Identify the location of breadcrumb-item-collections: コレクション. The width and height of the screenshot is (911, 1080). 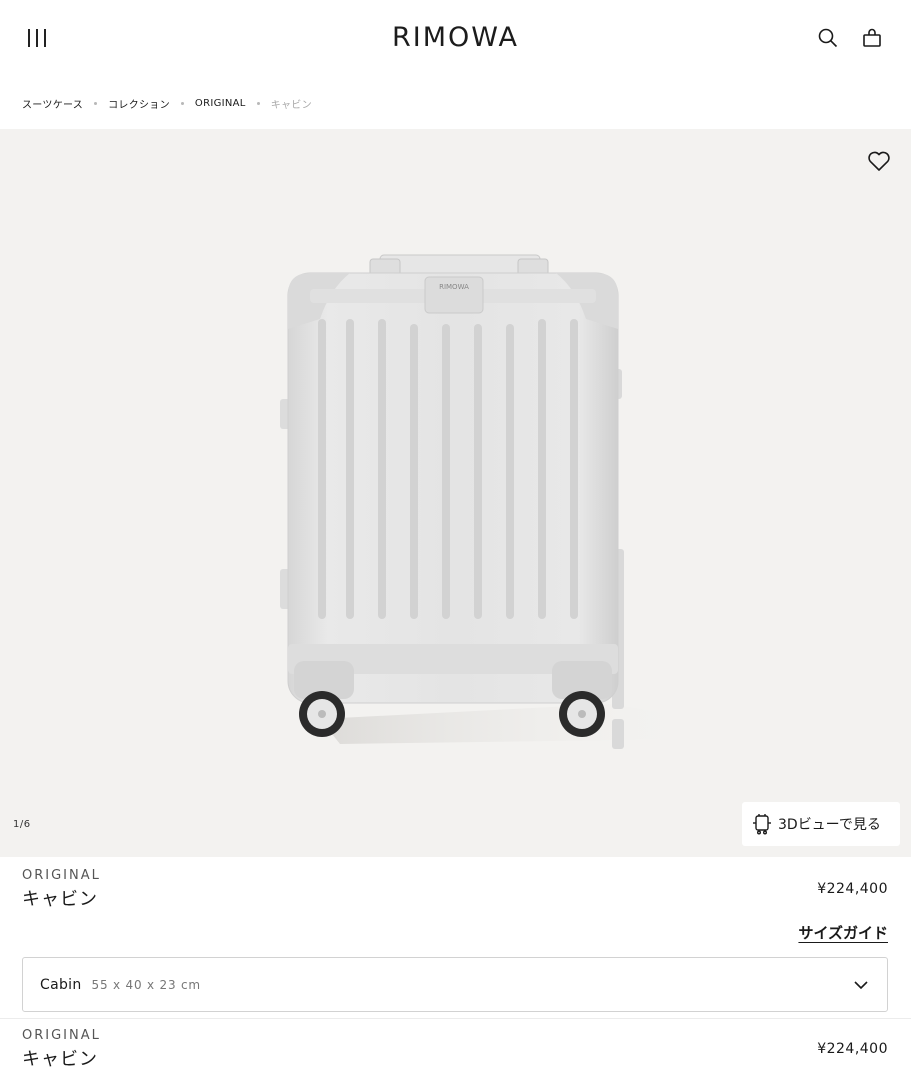
(139, 103).